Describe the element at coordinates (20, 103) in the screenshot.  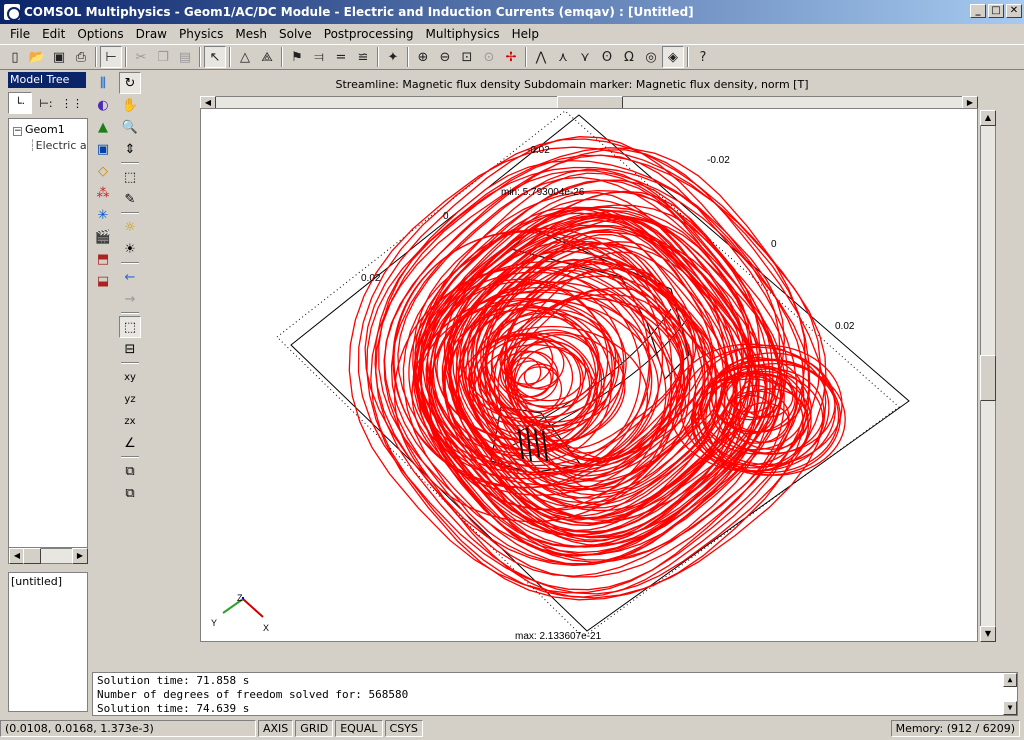
I see `tree-view-icon: └·` at that location.